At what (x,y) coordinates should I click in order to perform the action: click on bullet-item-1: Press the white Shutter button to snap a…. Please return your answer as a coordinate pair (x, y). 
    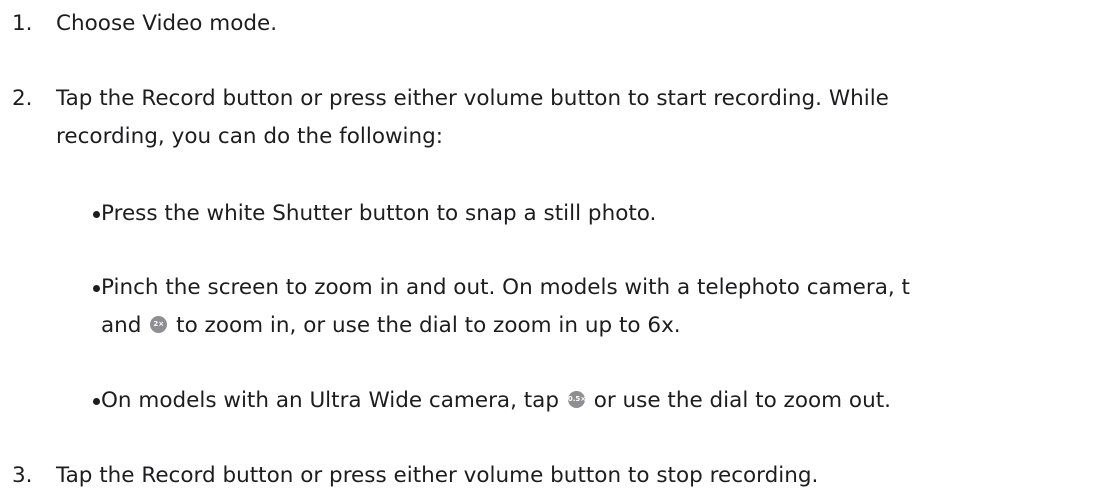
    Looking at the image, I should click on (559, 214).